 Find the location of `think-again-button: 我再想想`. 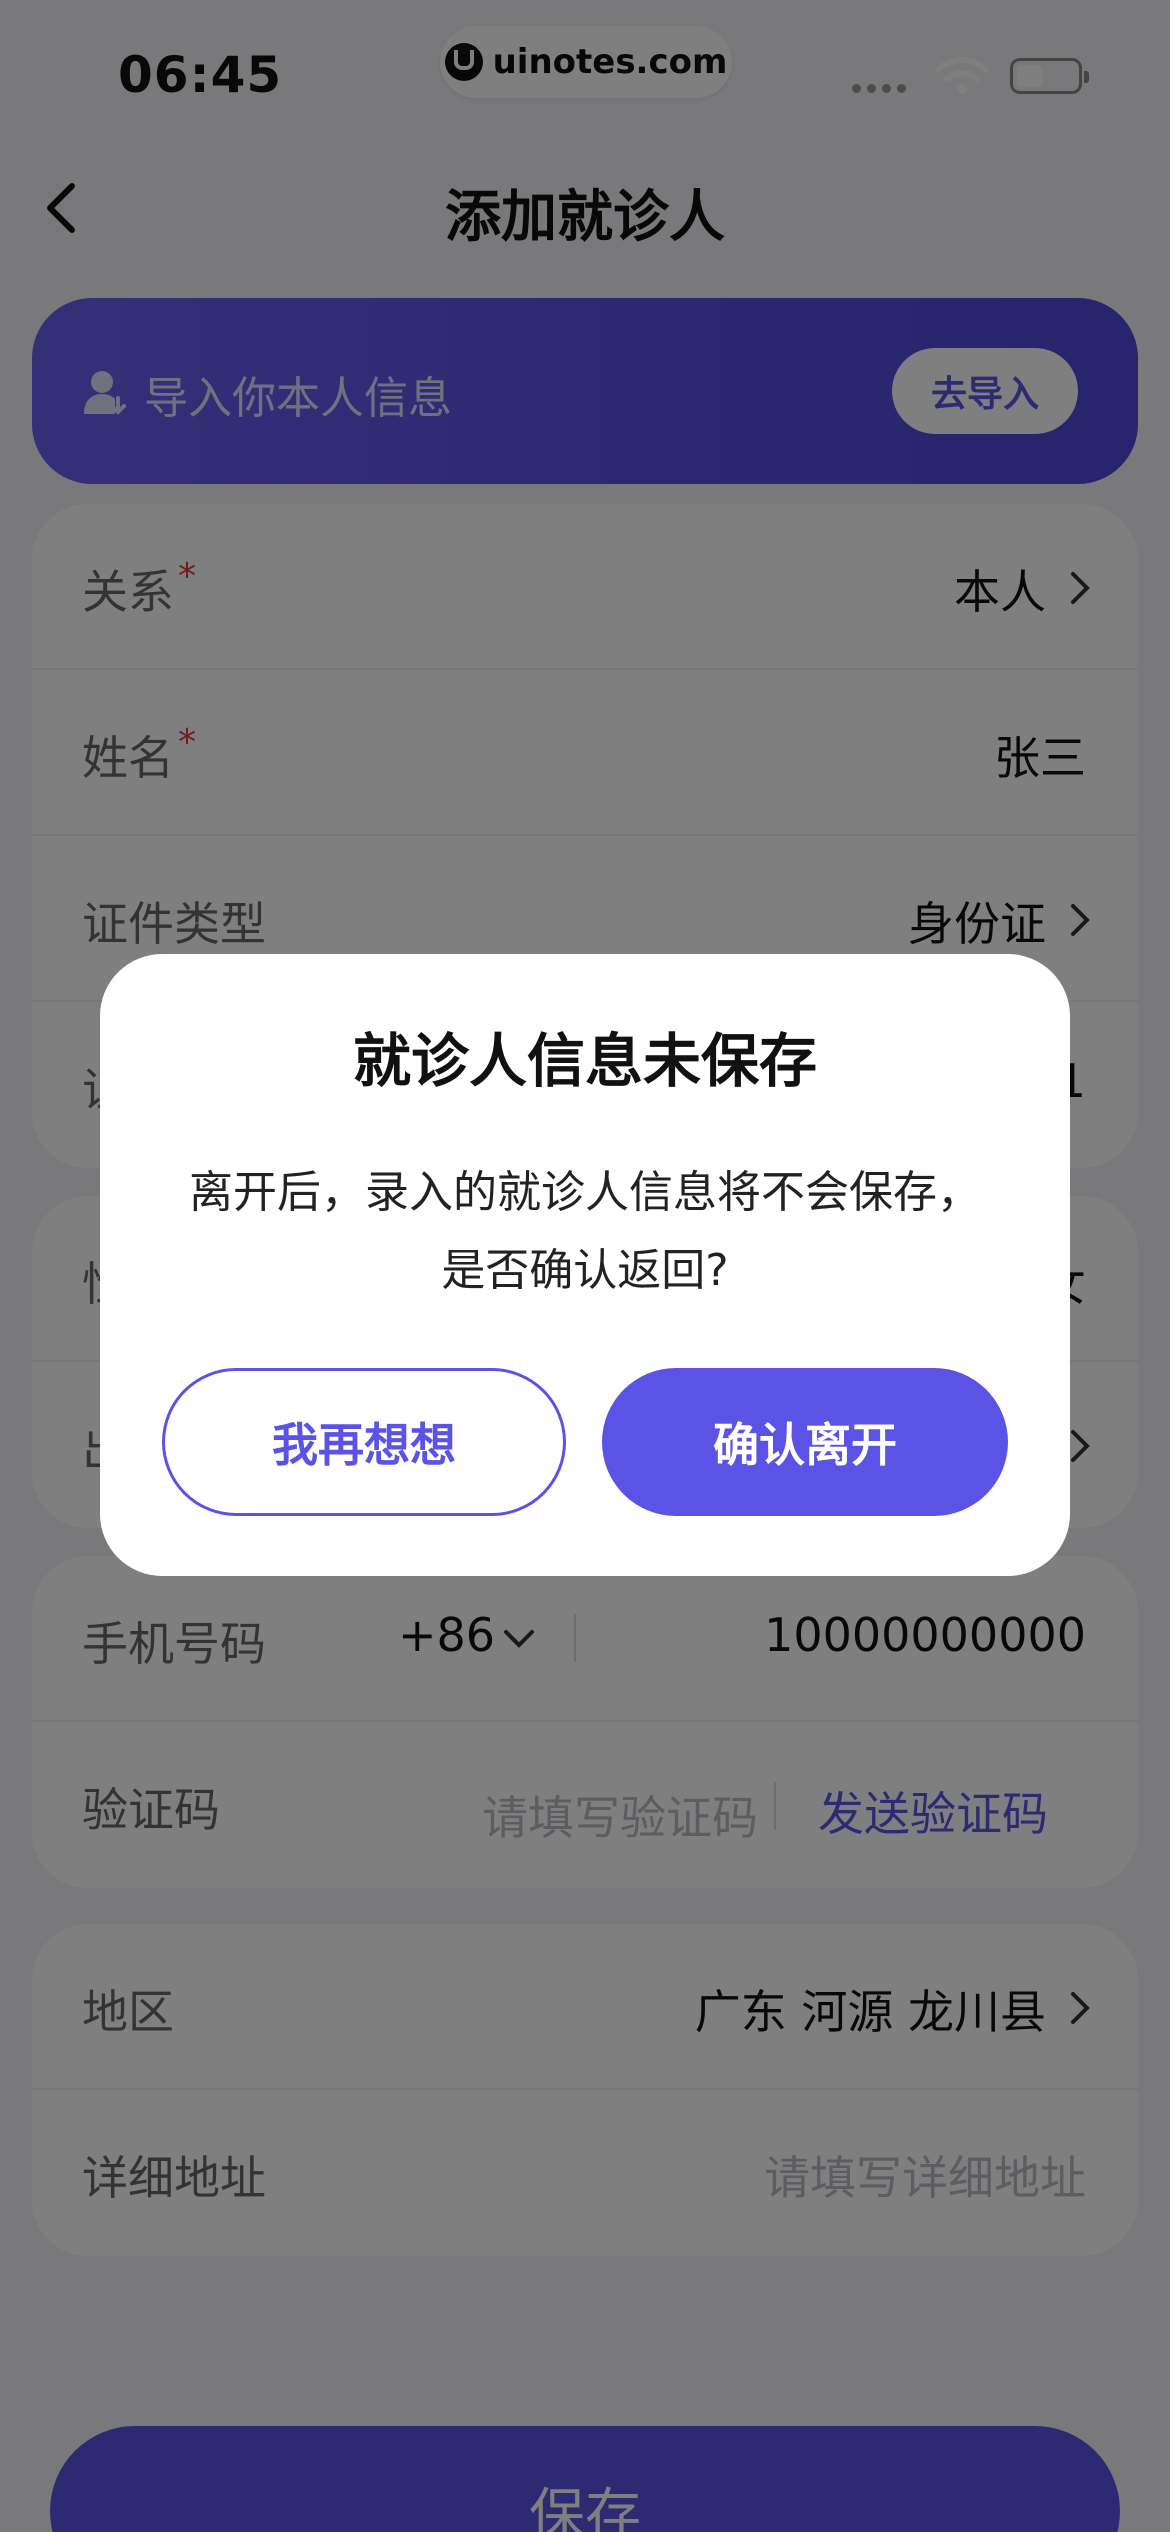

think-again-button: 我再想想 is located at coordinates (364, 1442).